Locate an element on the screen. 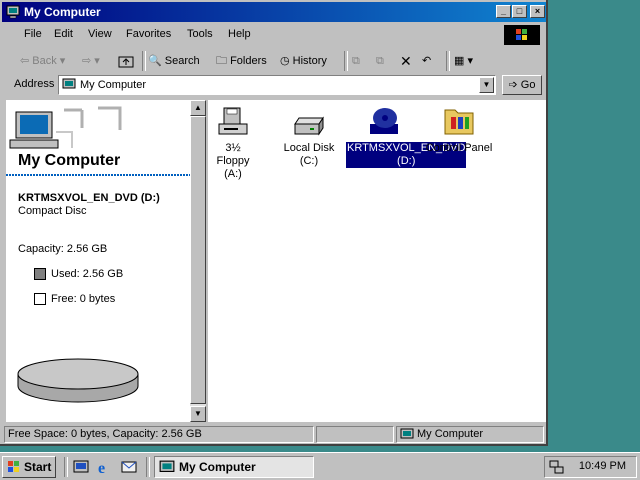 This screenshot has width=640, height=480. taskbar-button-label: My Computer is located at coordinates (217, 467).